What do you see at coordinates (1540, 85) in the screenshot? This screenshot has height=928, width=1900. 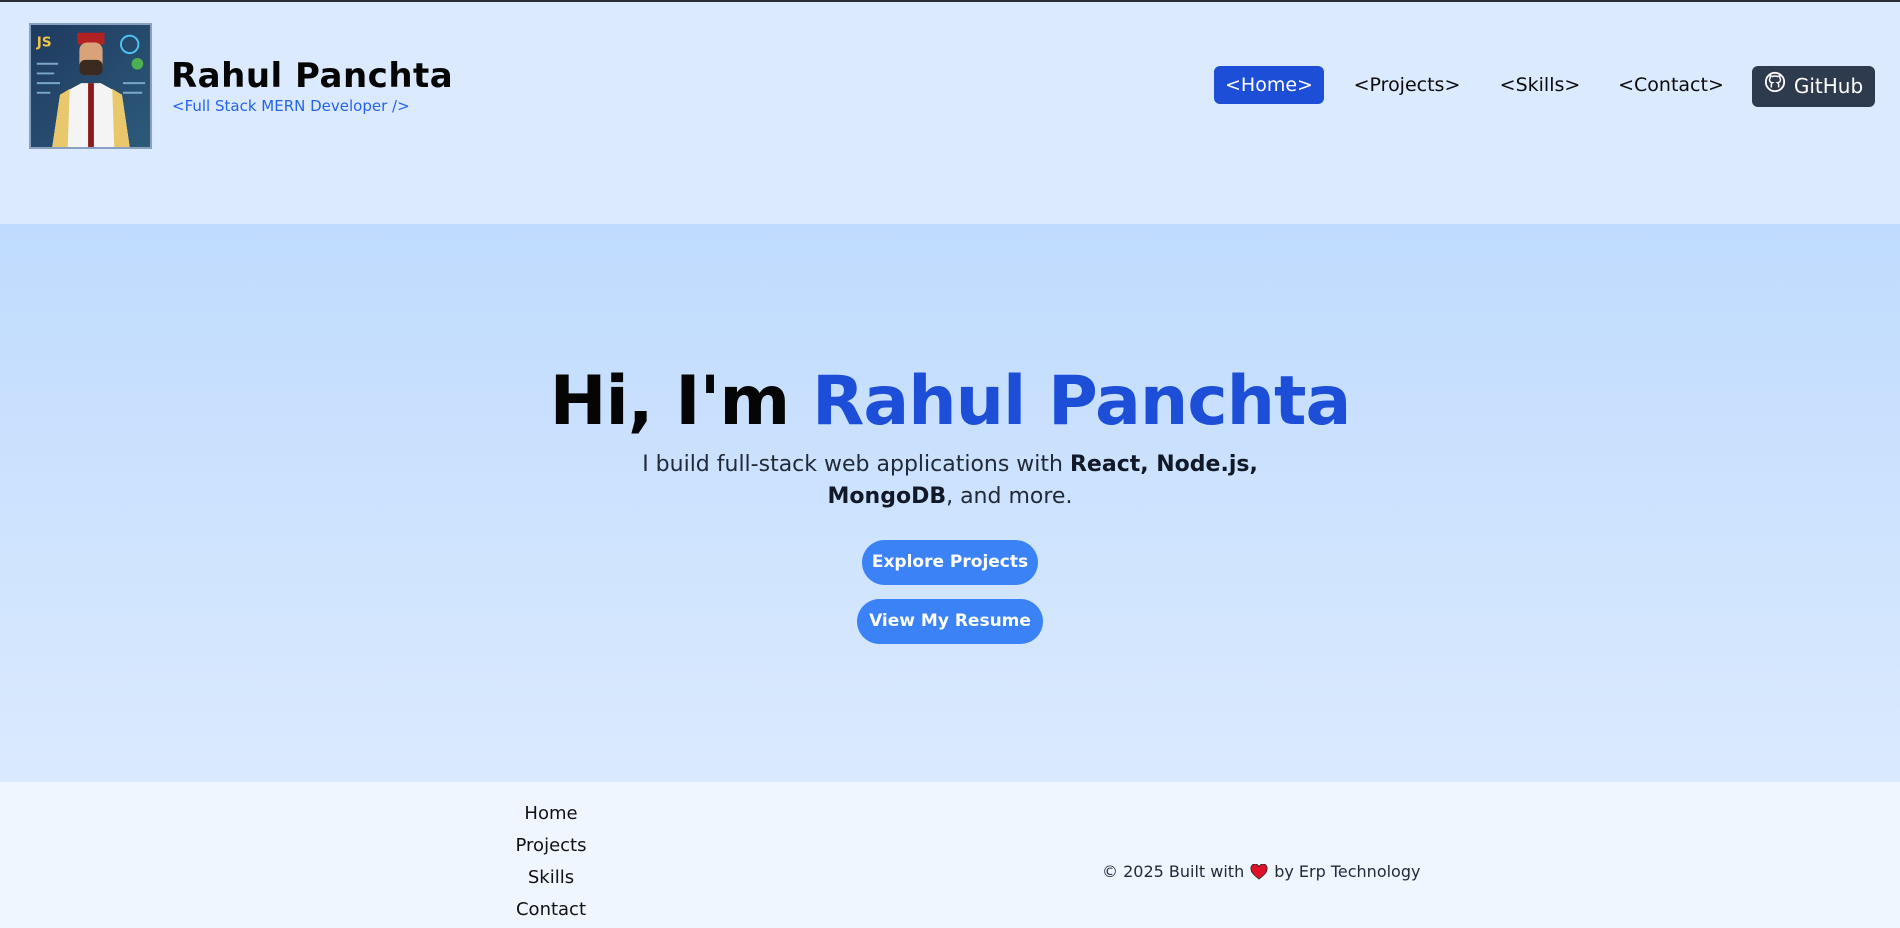 I see `nav-skills: <Skills>` at bounding box center [1540, 85].